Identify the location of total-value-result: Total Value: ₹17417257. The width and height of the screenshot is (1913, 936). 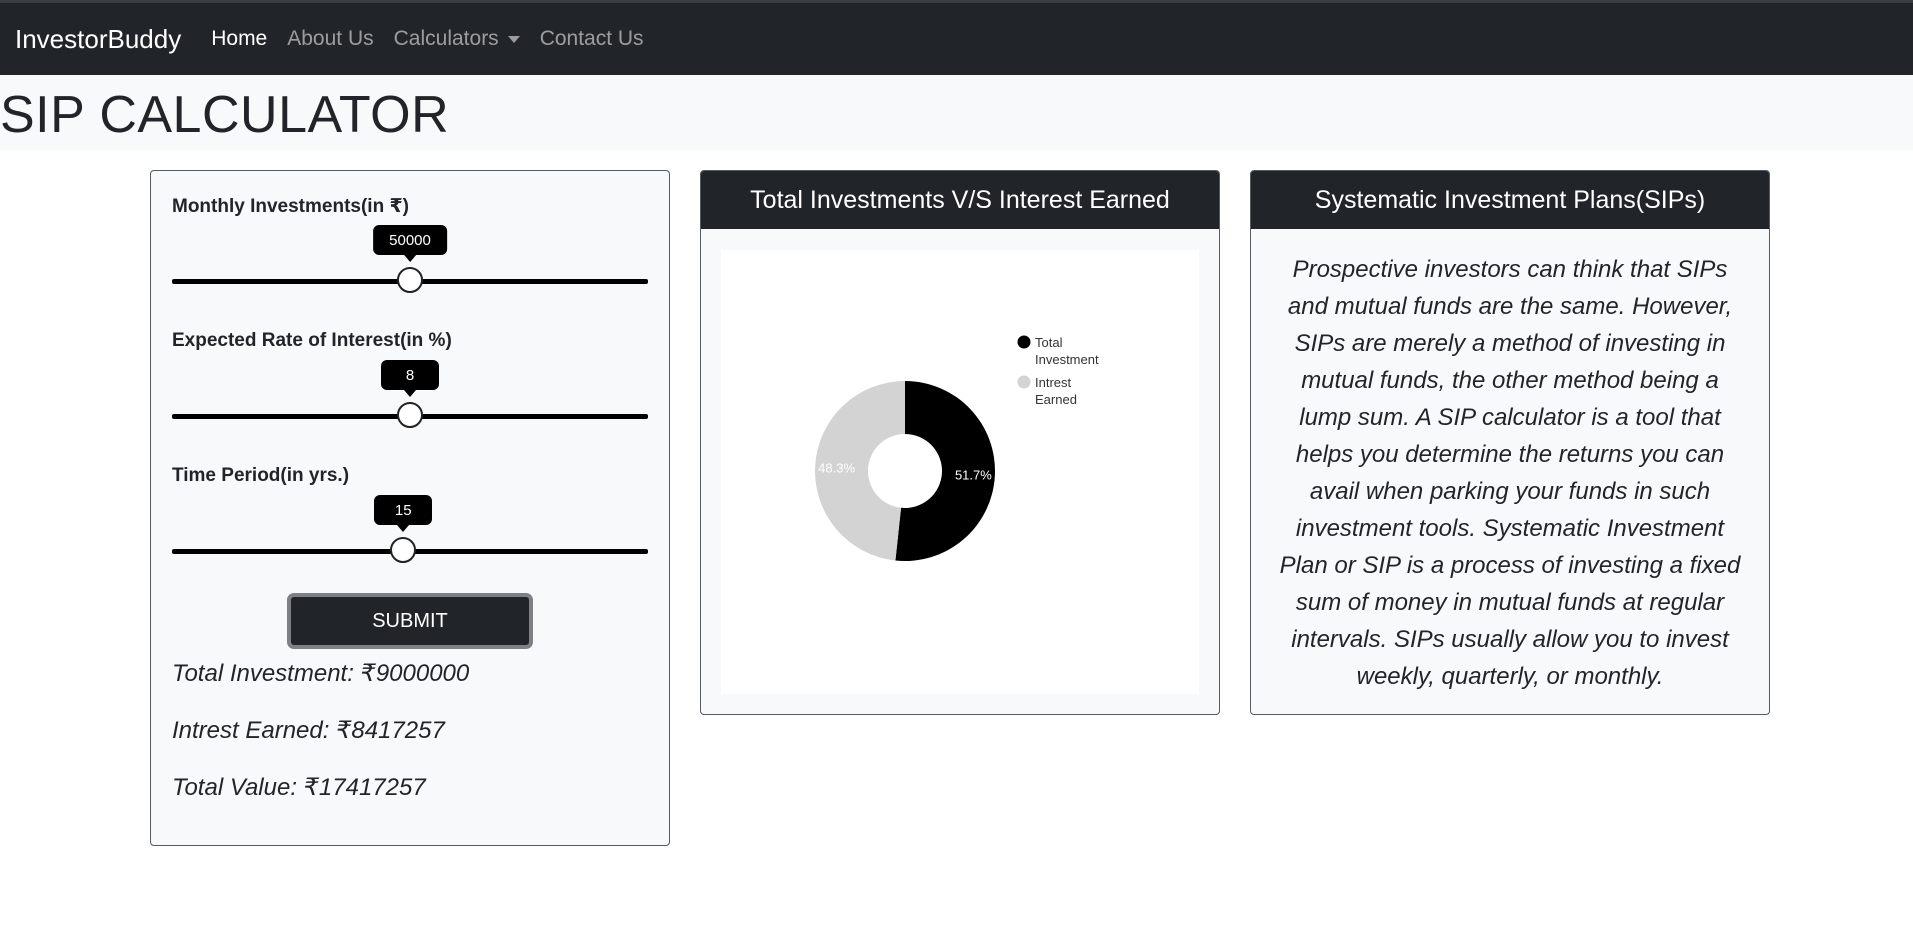
(299, 787).